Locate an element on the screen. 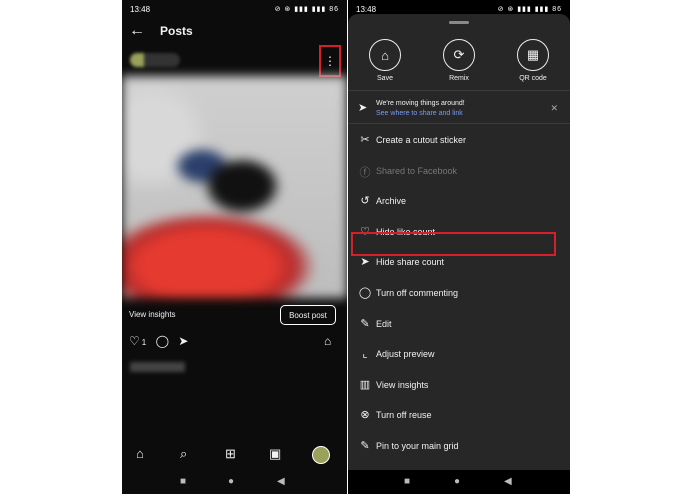  like-count: 1 is located at coordinates (144, 342).